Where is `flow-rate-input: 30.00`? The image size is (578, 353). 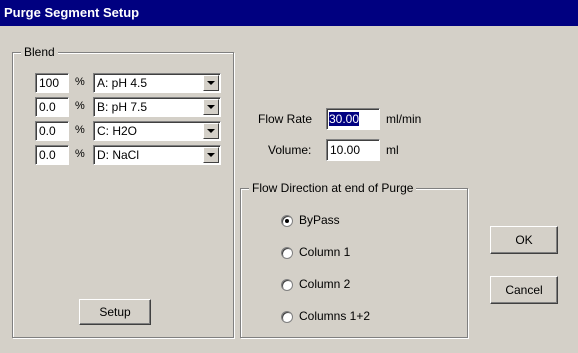 flow-rate-input: 30.00 is located at coordinates (353, 119).